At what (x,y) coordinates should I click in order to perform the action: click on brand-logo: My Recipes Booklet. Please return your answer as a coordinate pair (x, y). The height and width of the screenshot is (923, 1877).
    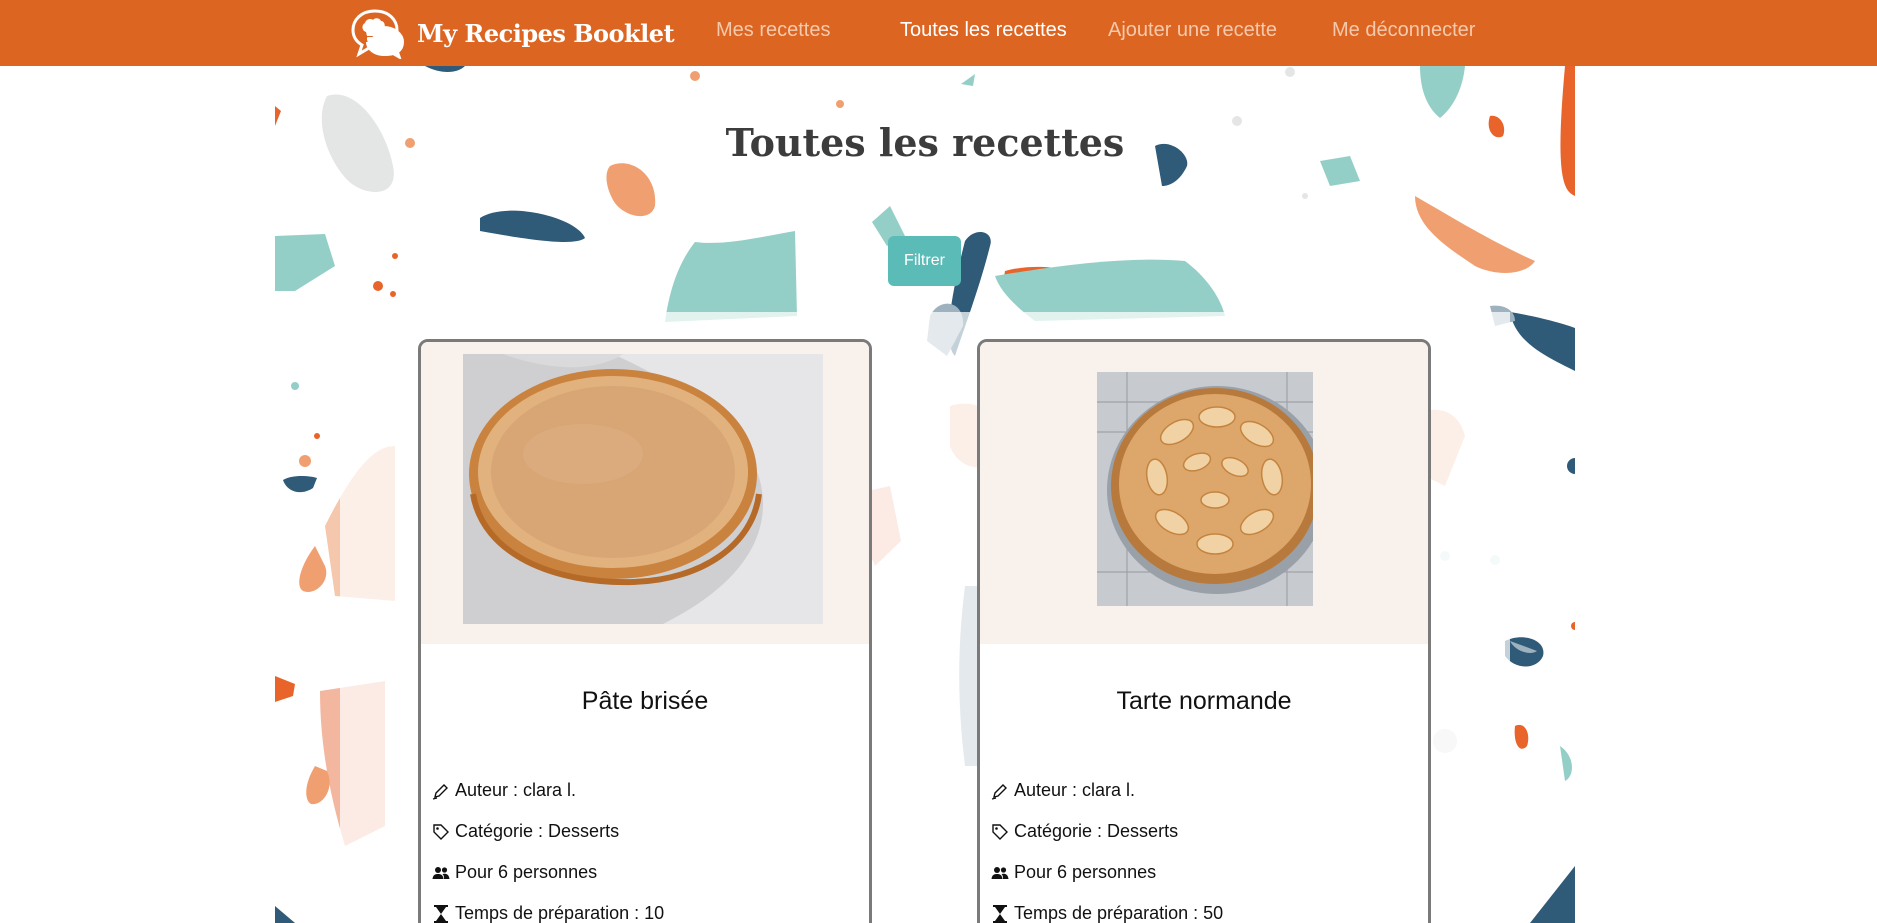
    Looking at the image, I should click on (512, 33).